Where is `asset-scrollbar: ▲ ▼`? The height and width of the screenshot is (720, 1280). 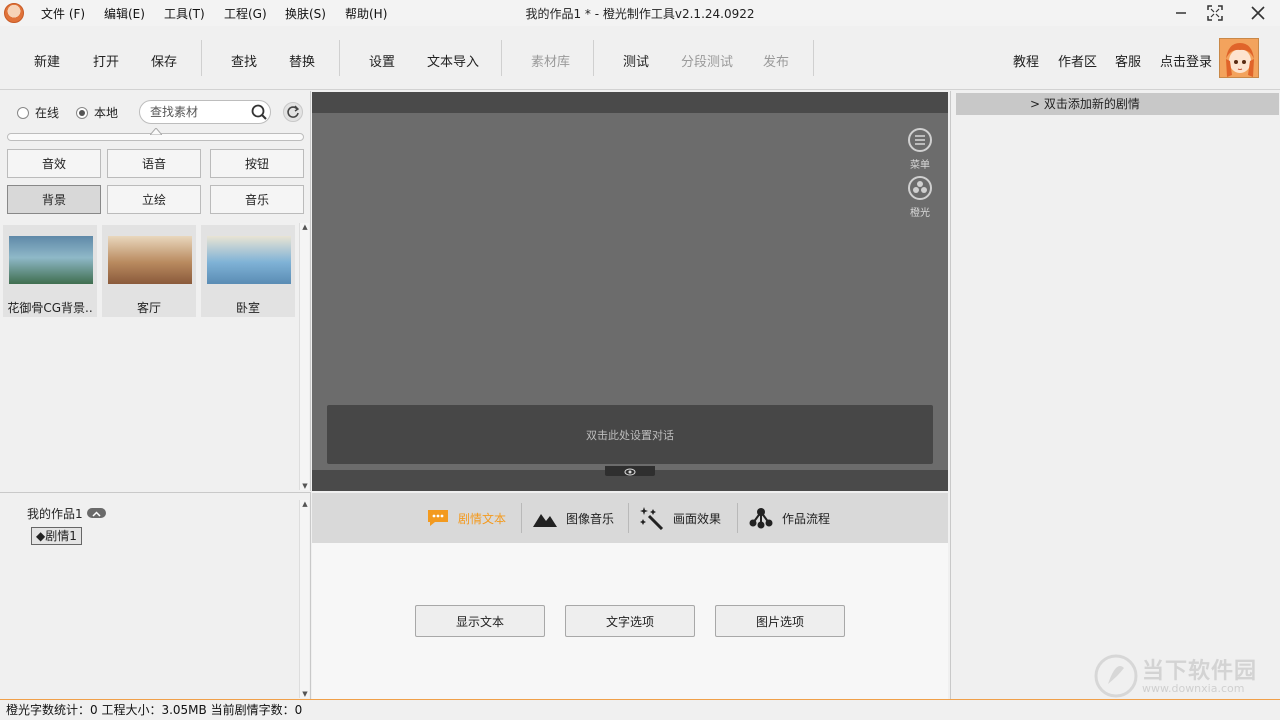 asset-scrollbar: ▲ ▼ is located at coordinates (304, 356).